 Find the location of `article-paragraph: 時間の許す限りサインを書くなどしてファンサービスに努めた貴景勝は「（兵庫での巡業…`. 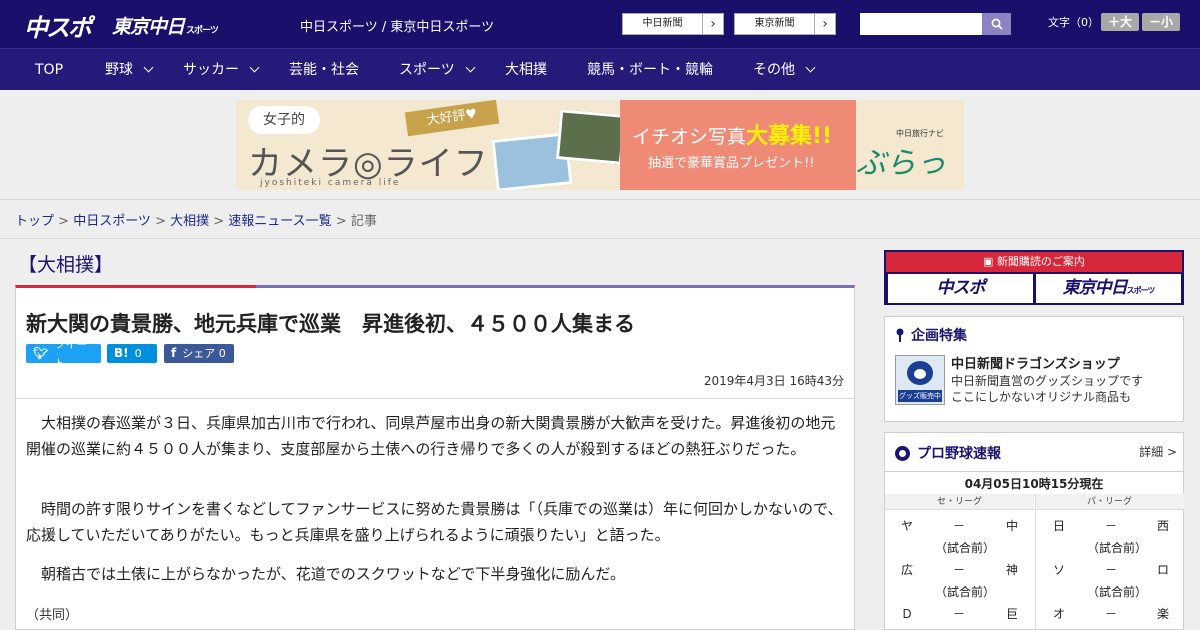

article-paragraph: 時間の許す限りサインを書くなどしてファンサービスに努めた貴景勝は「（兵庫での巡業… is located at coordinates (434, 522).